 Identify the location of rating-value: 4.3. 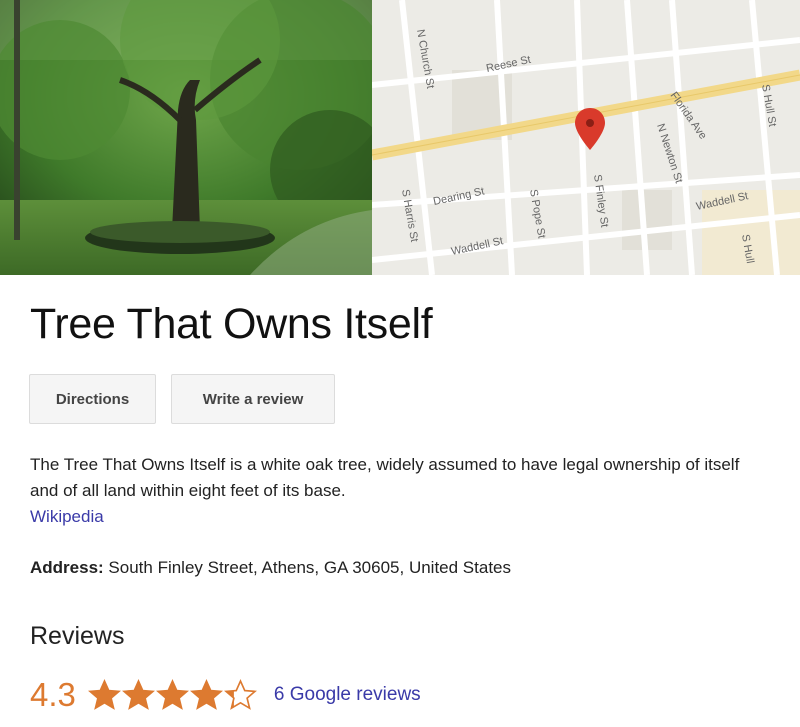
(53, 694).